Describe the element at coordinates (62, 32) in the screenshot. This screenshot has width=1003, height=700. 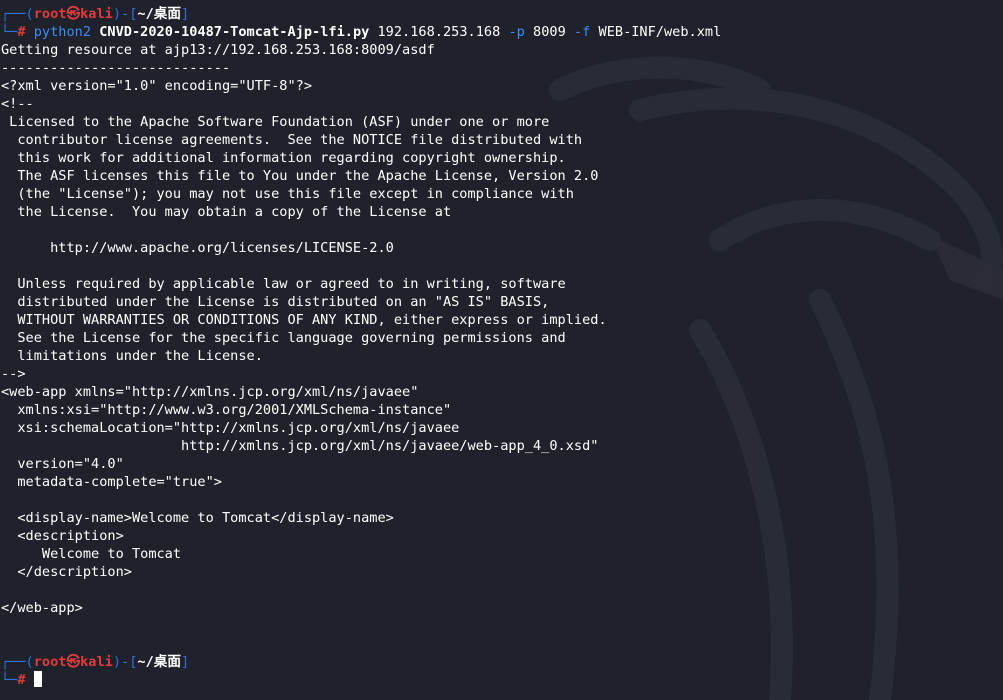
I see `command-program: python2` at that location.